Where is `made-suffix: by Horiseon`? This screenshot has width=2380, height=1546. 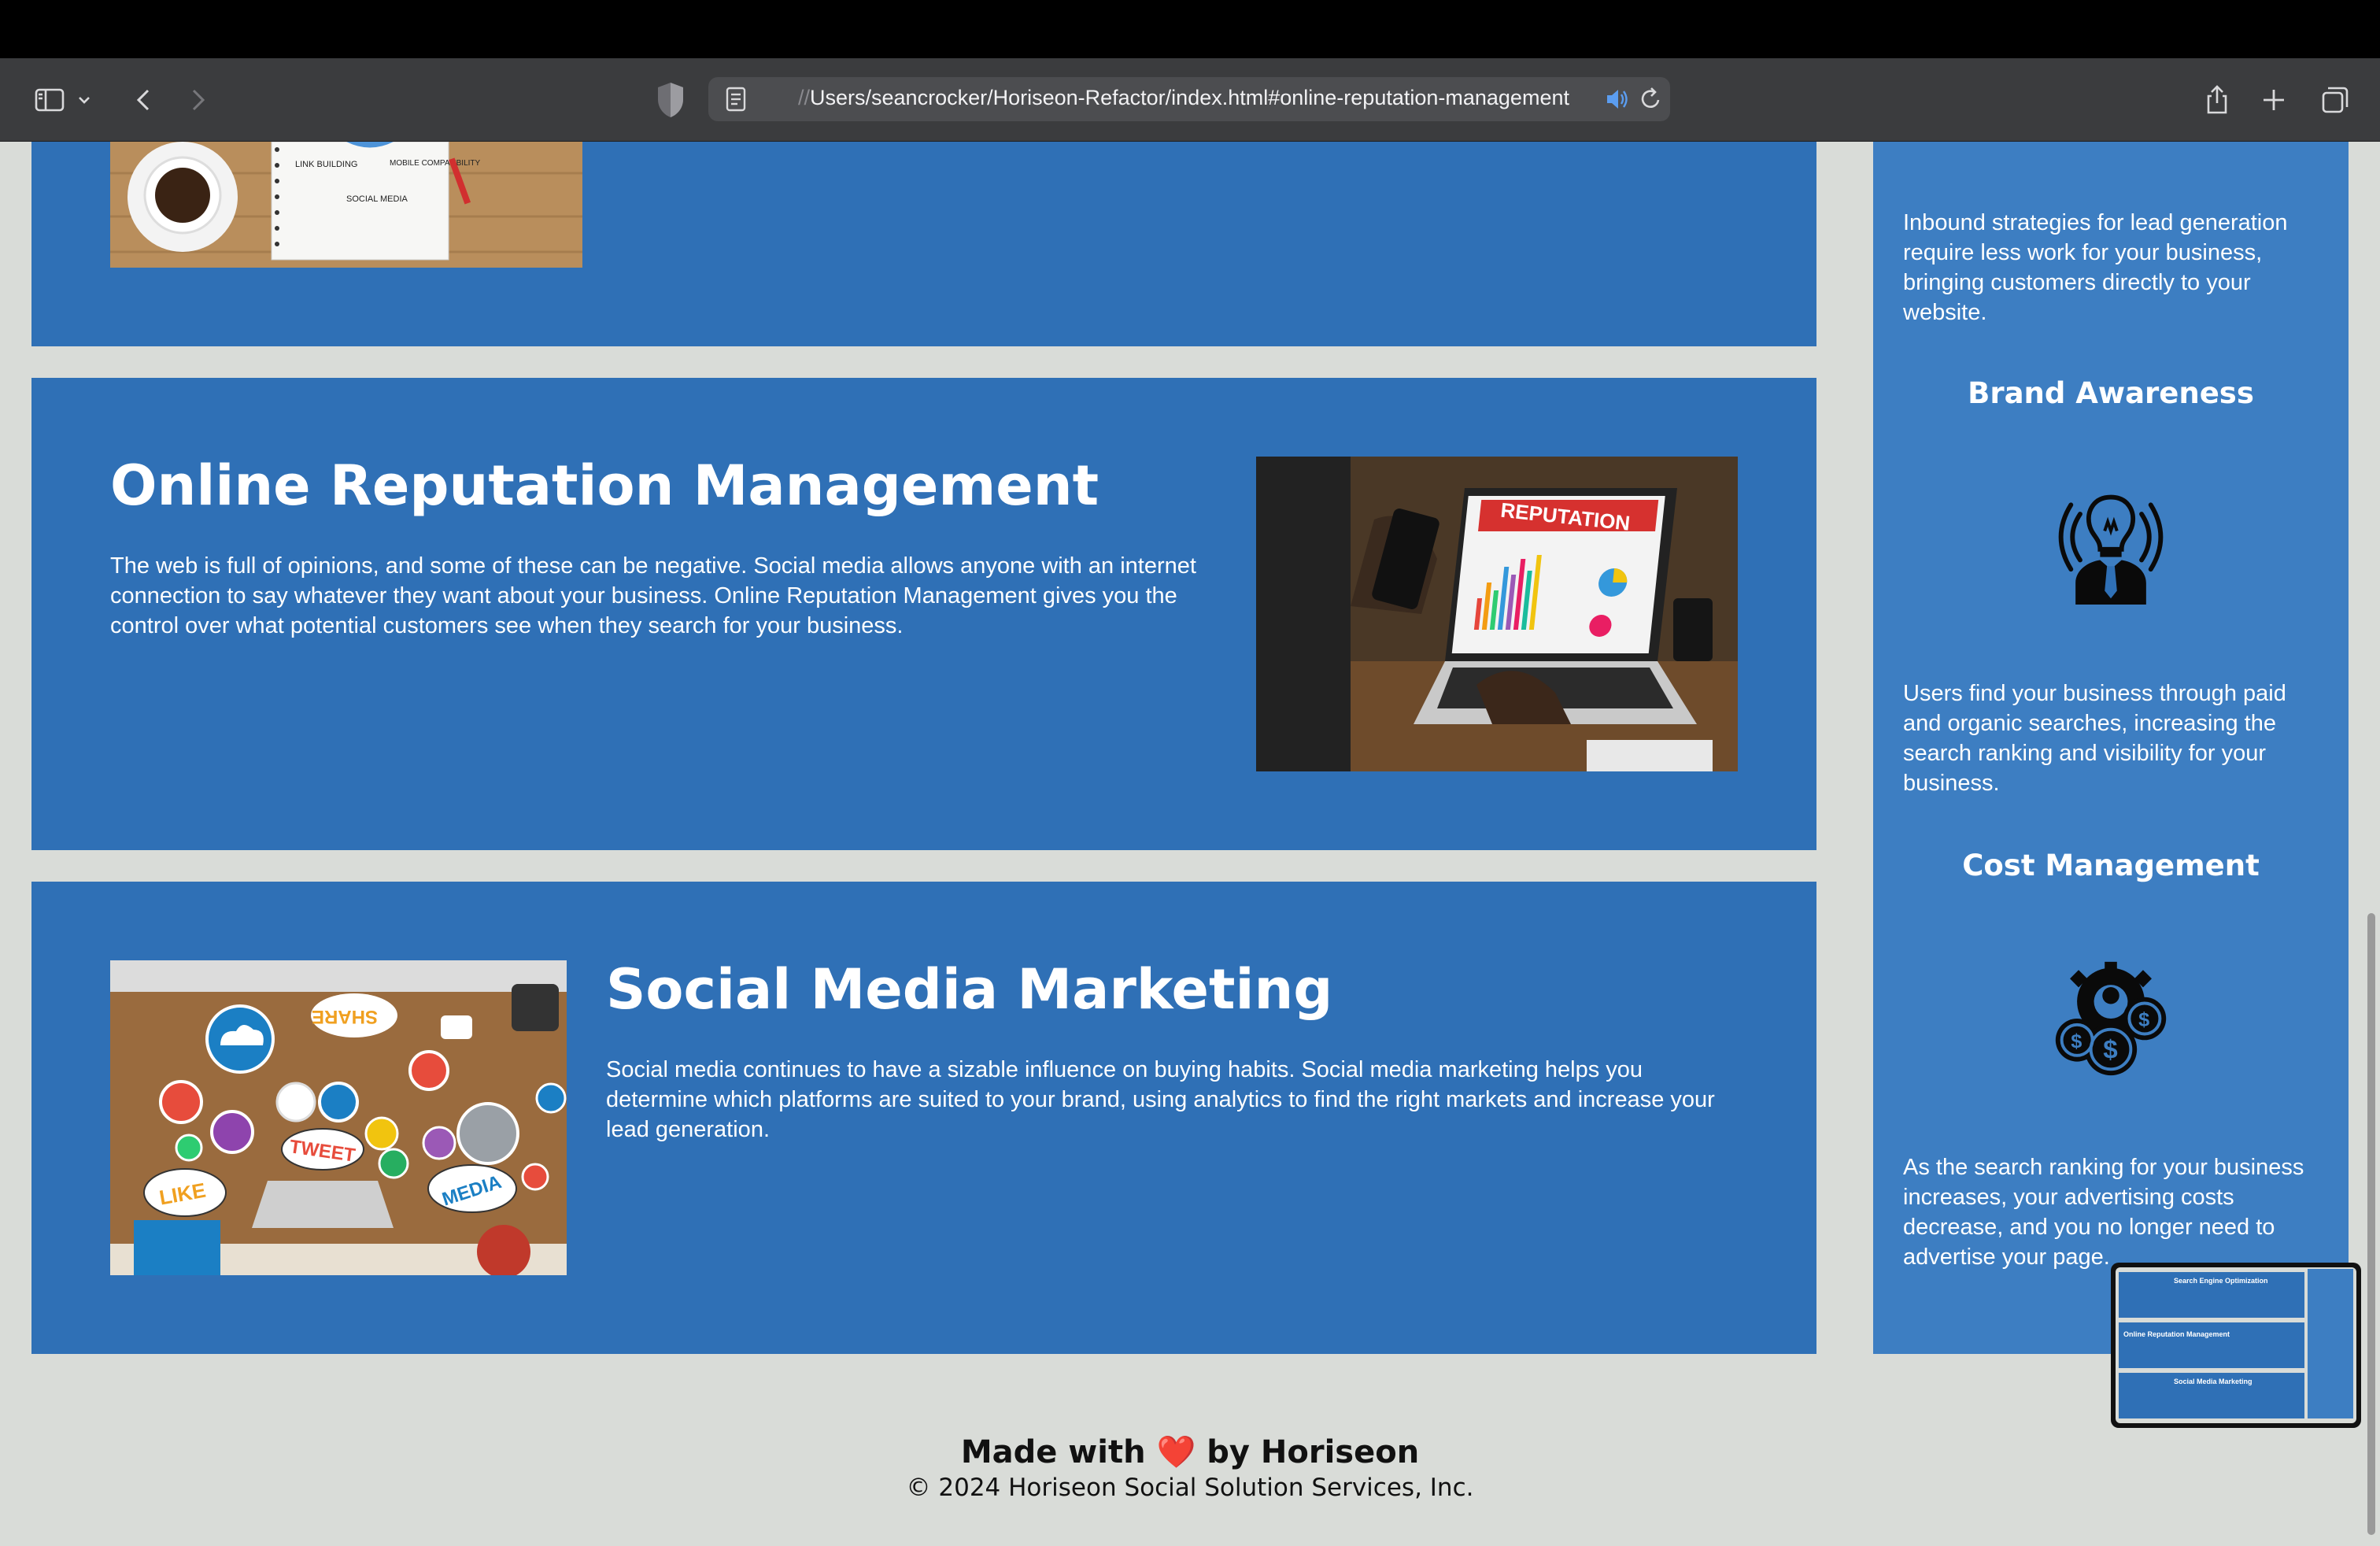
made-suffix: by Horiseon is located at coordinates (1313, 1452).